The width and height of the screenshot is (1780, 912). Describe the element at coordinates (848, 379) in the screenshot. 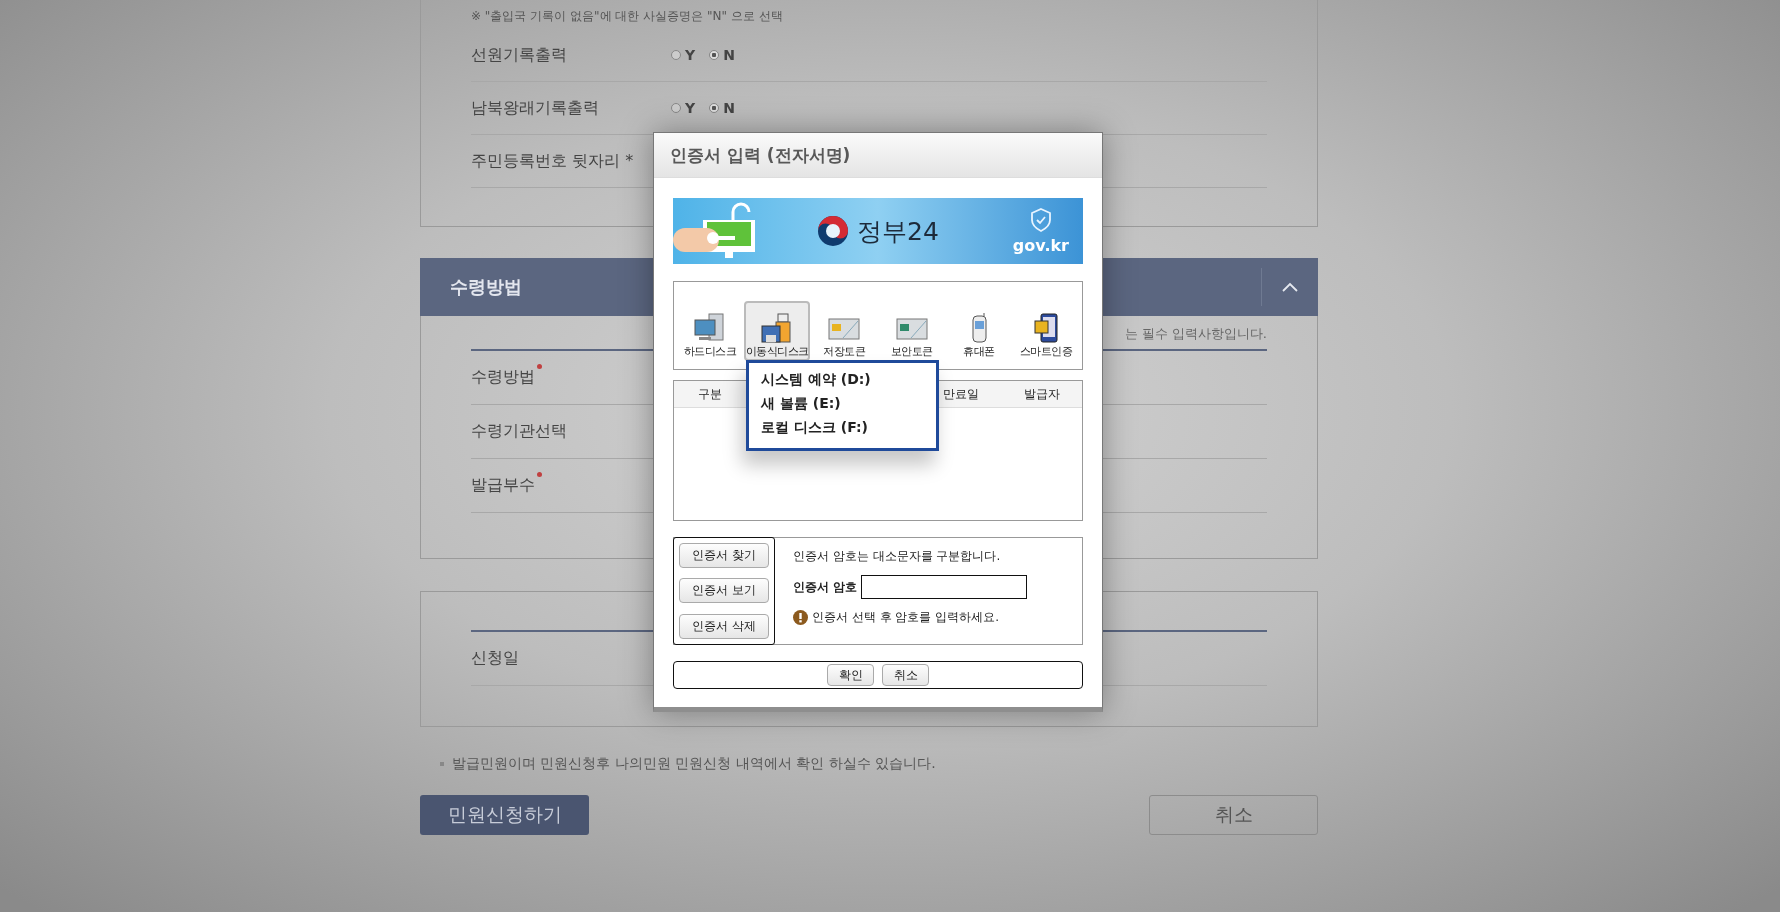

I see `drive-menu-item: 시스템 예약 (D:)` at that location.